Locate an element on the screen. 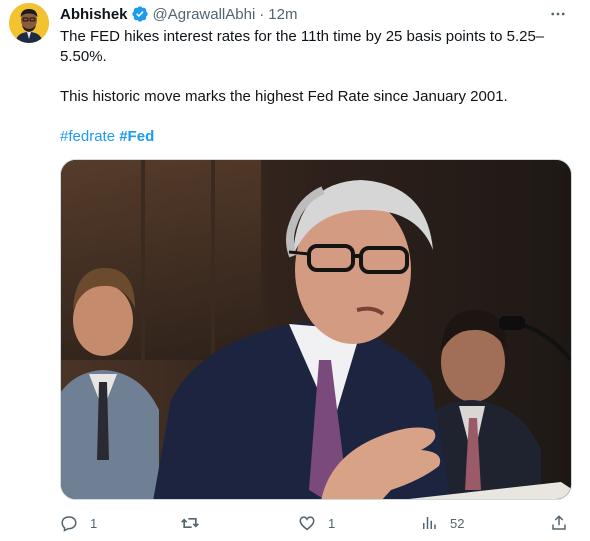 Image resolution: width=590 pixels, height=541 pixels. action-bar: 1 1 52 is located at coordinates (316, 523).